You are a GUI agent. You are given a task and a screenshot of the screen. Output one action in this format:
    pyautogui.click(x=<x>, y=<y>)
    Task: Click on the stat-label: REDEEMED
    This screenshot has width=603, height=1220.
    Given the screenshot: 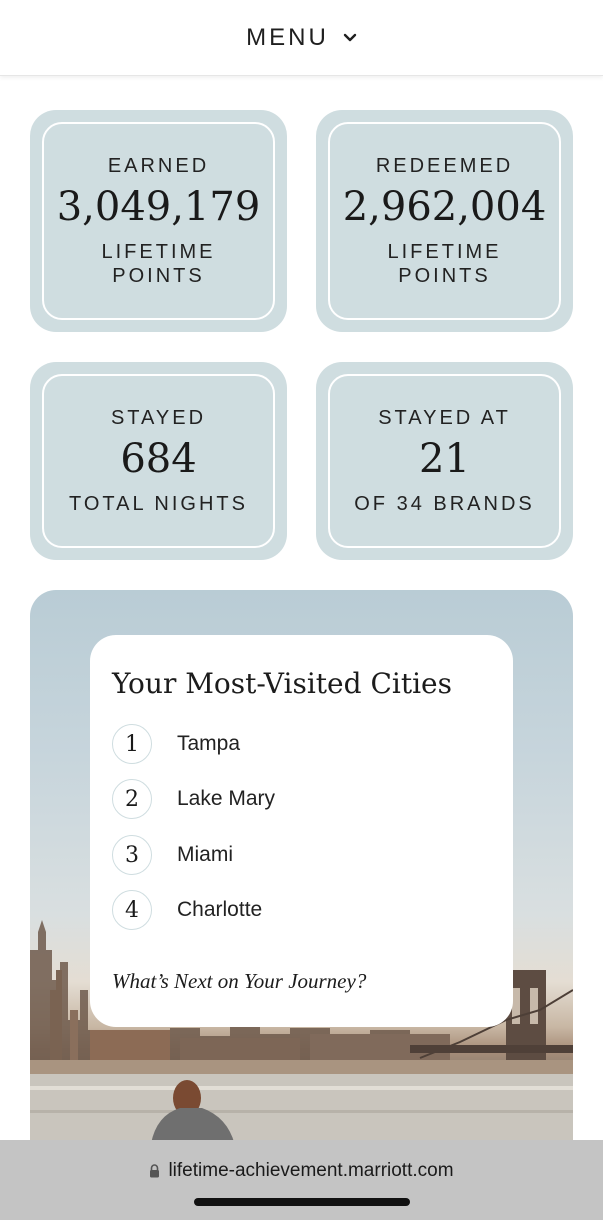 What is the action you would take?
    pyautogui.click(x=444, y=165)
    